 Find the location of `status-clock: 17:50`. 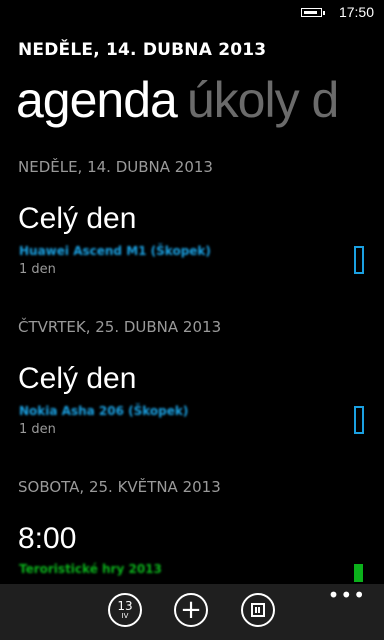

status-clock: 17:50 is located at coordinates (356, 12).